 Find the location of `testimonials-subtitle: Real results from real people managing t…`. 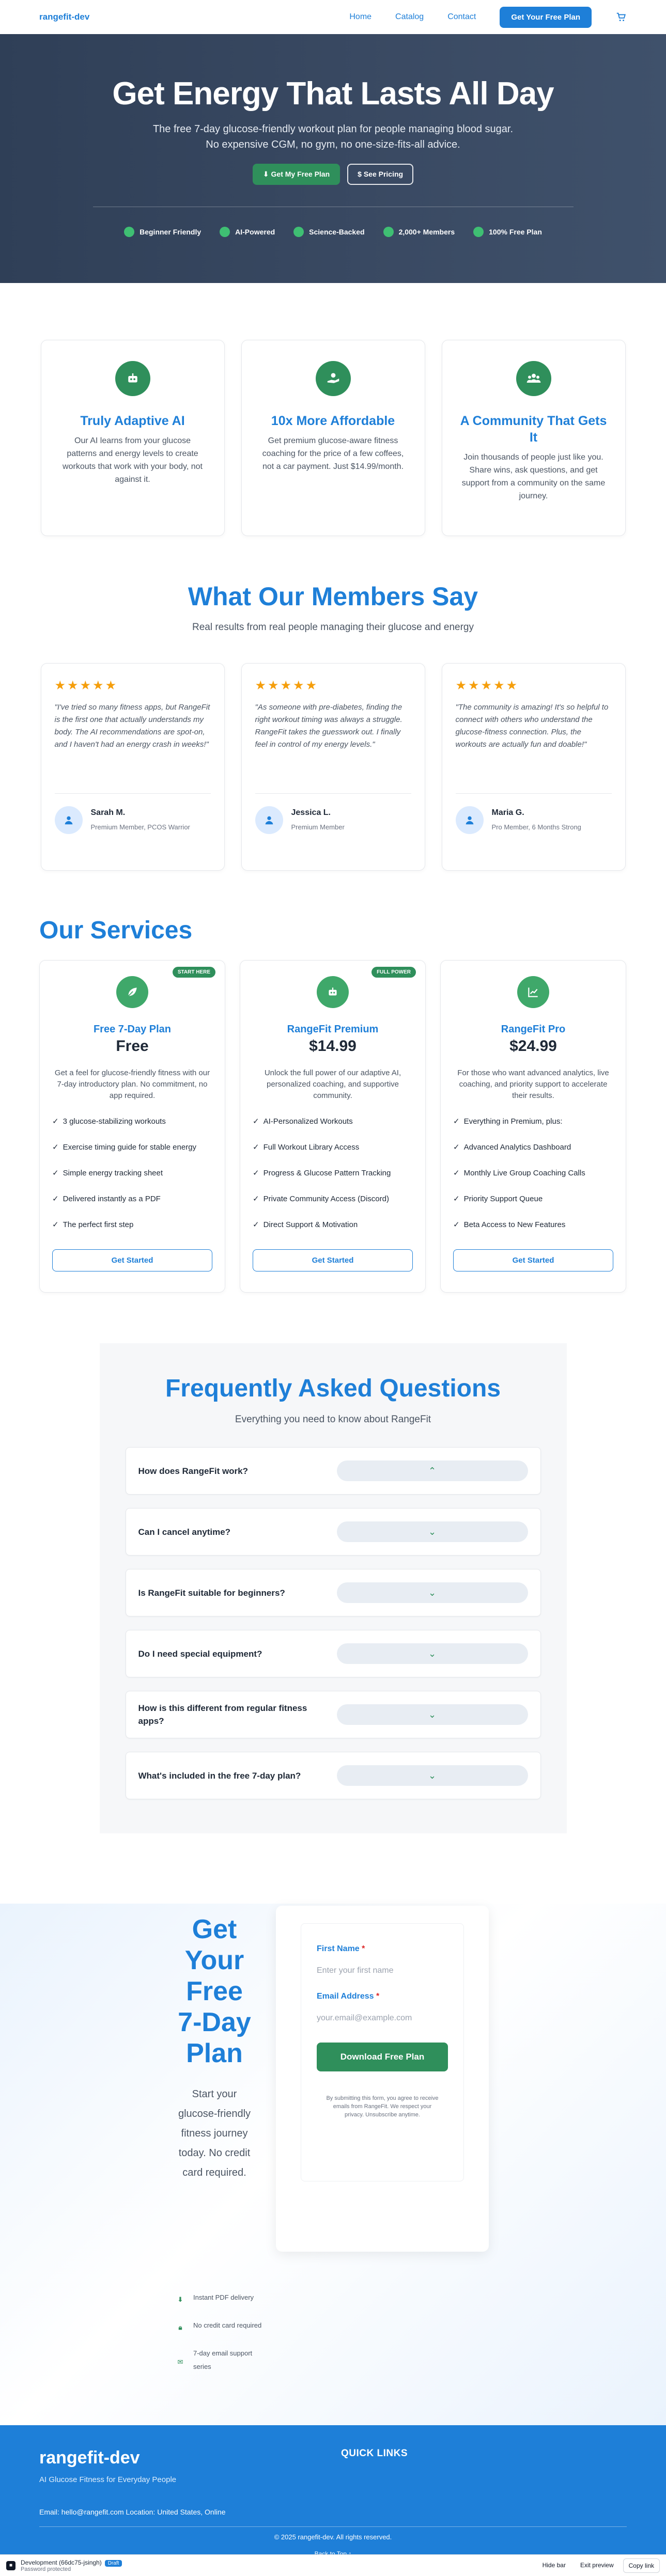

testimonials-subtitle: Real results from real people managing t… is located at coordinates (333, 628).